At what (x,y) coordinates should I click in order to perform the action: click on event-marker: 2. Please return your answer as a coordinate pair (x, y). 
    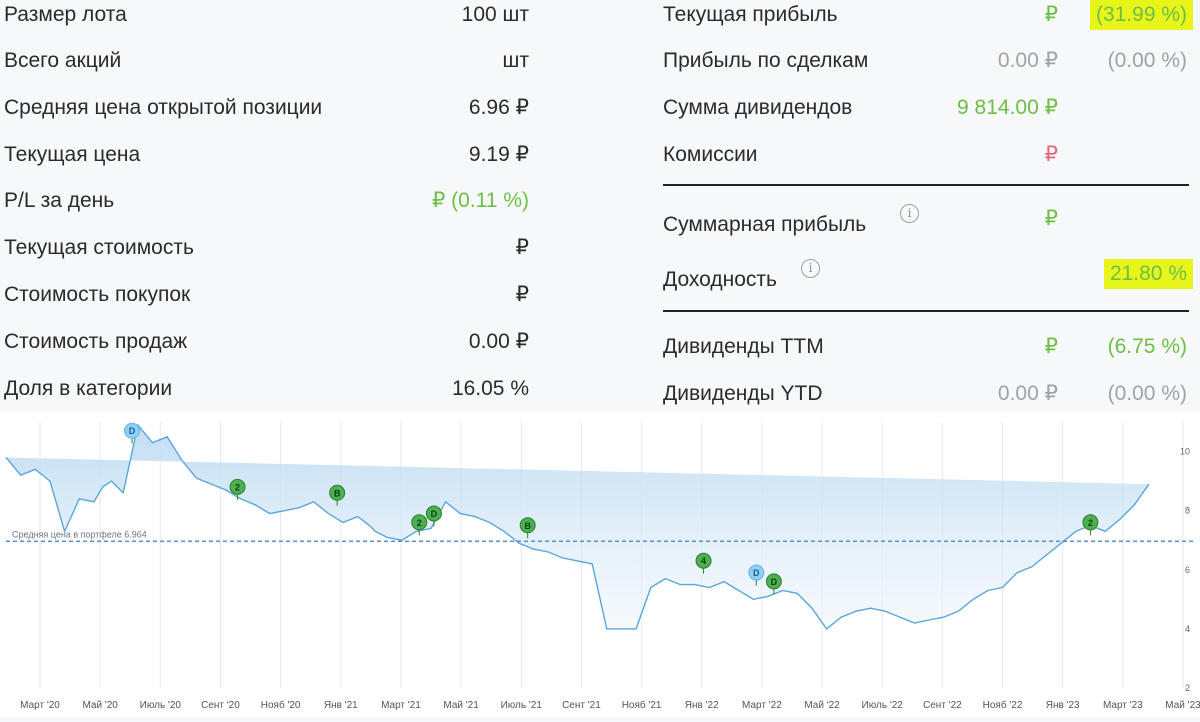
    Looking at the image, I should click on (1090, 525).